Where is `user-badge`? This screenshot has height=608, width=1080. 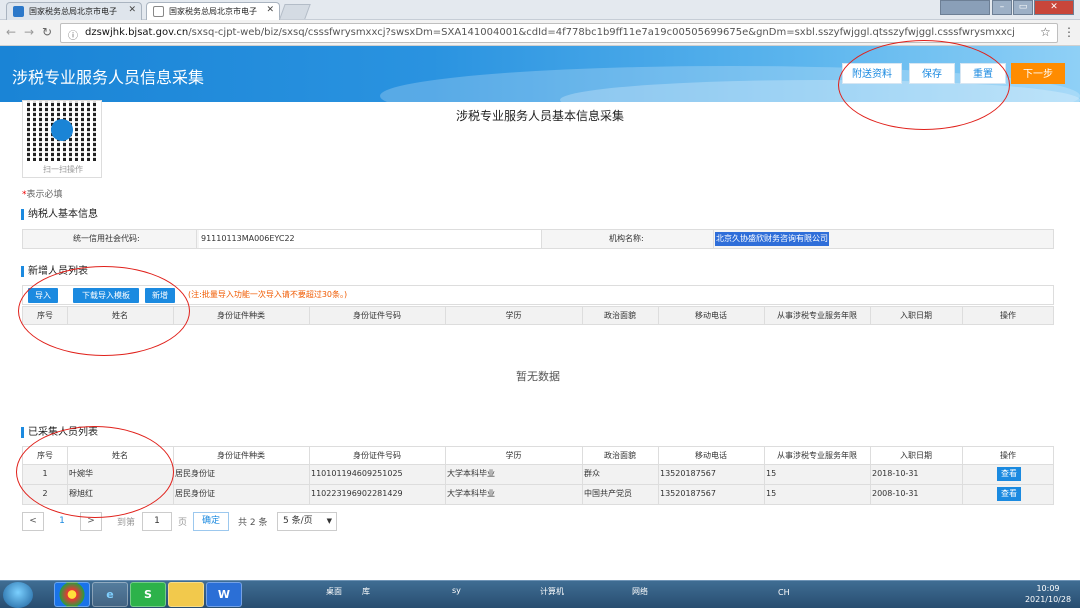 user-badge is located at coordinates (965, 7).